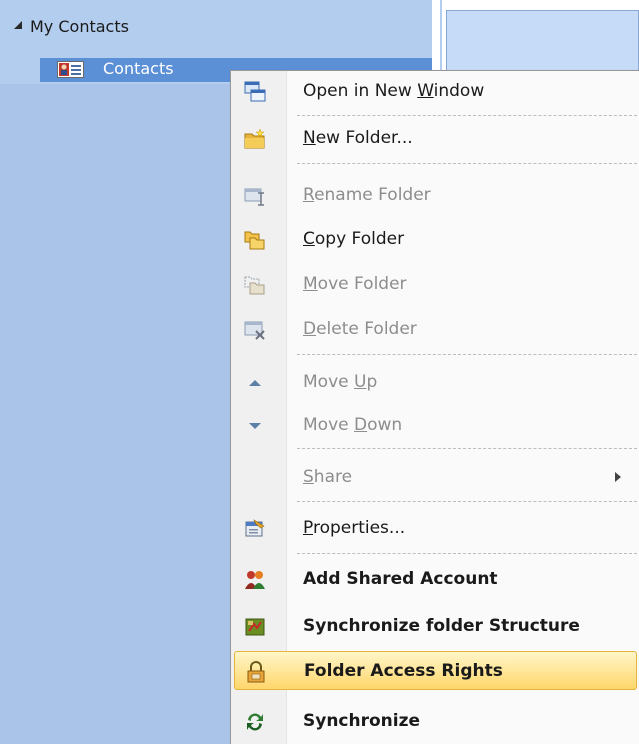  I want to click on menu-item-add-shared-account: Add Shared Account, so click(435, 580).